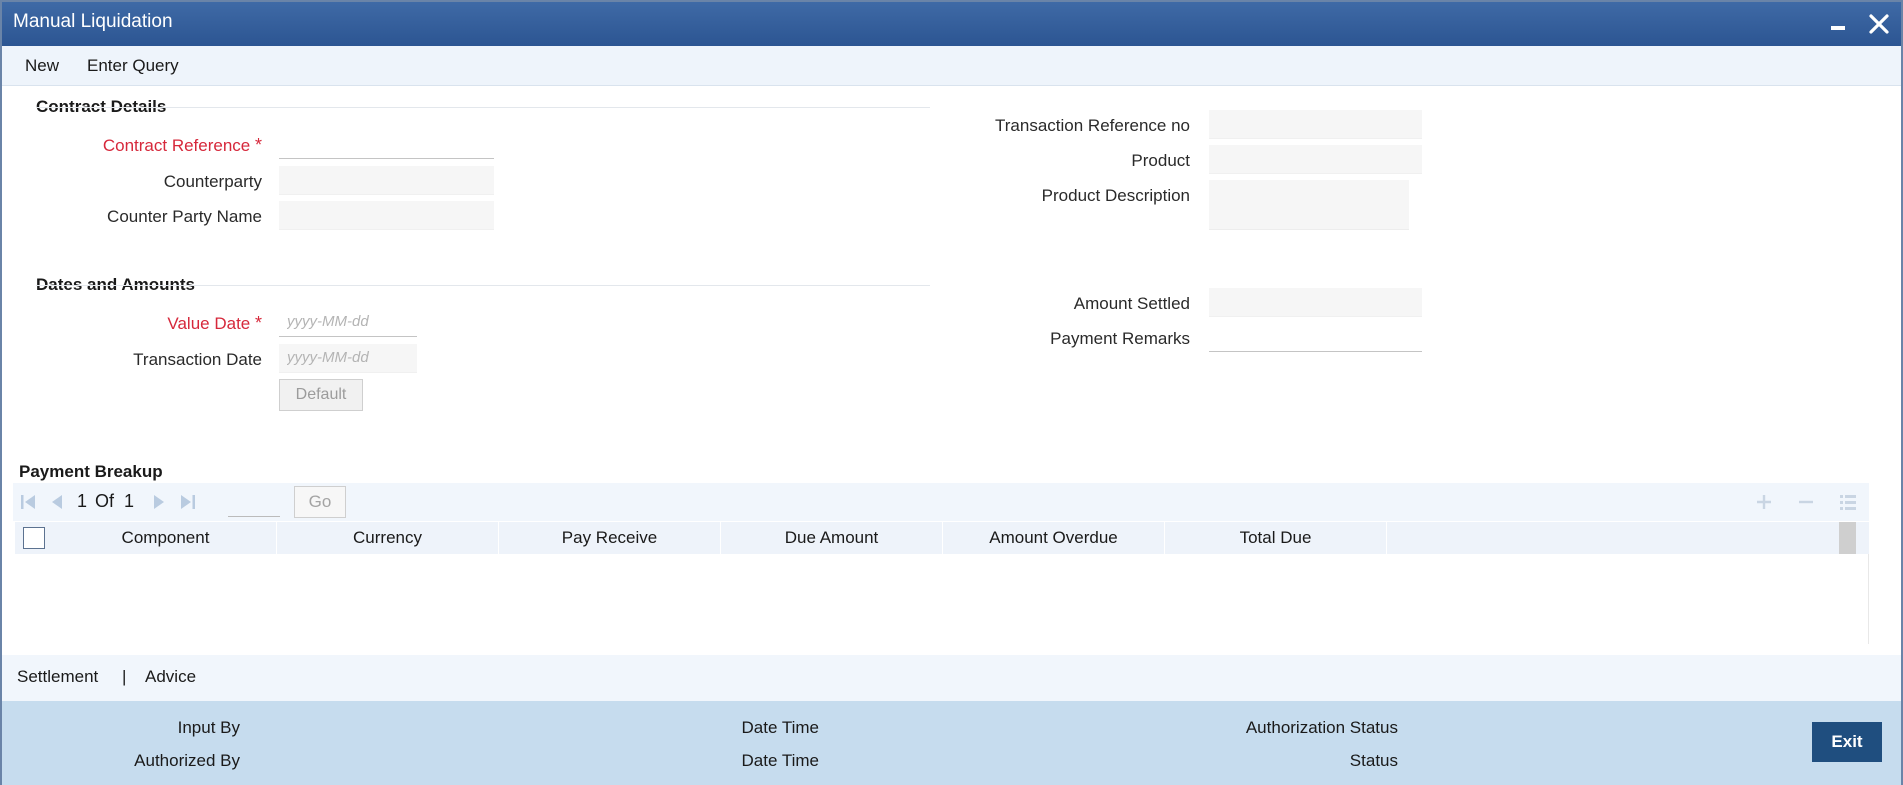 The width and height of the screenshot is (1903, 785). I want to click on transaction-date-field, so click(348, 358).